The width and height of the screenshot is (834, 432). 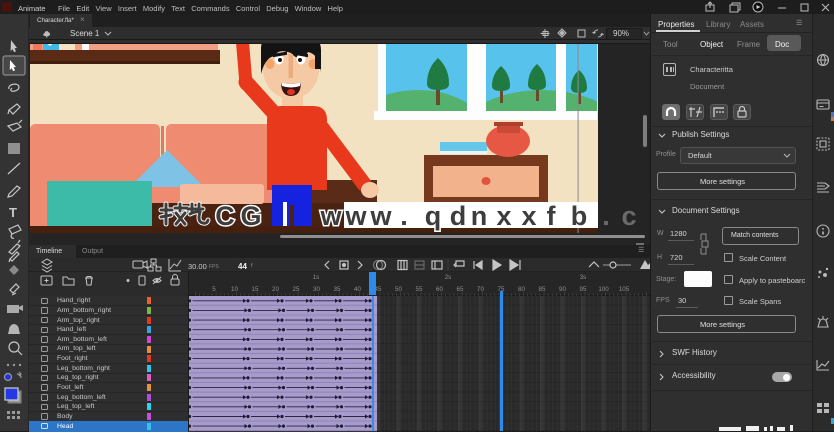 I want to click on svg-text: 1s, so click(x=316, y=277).